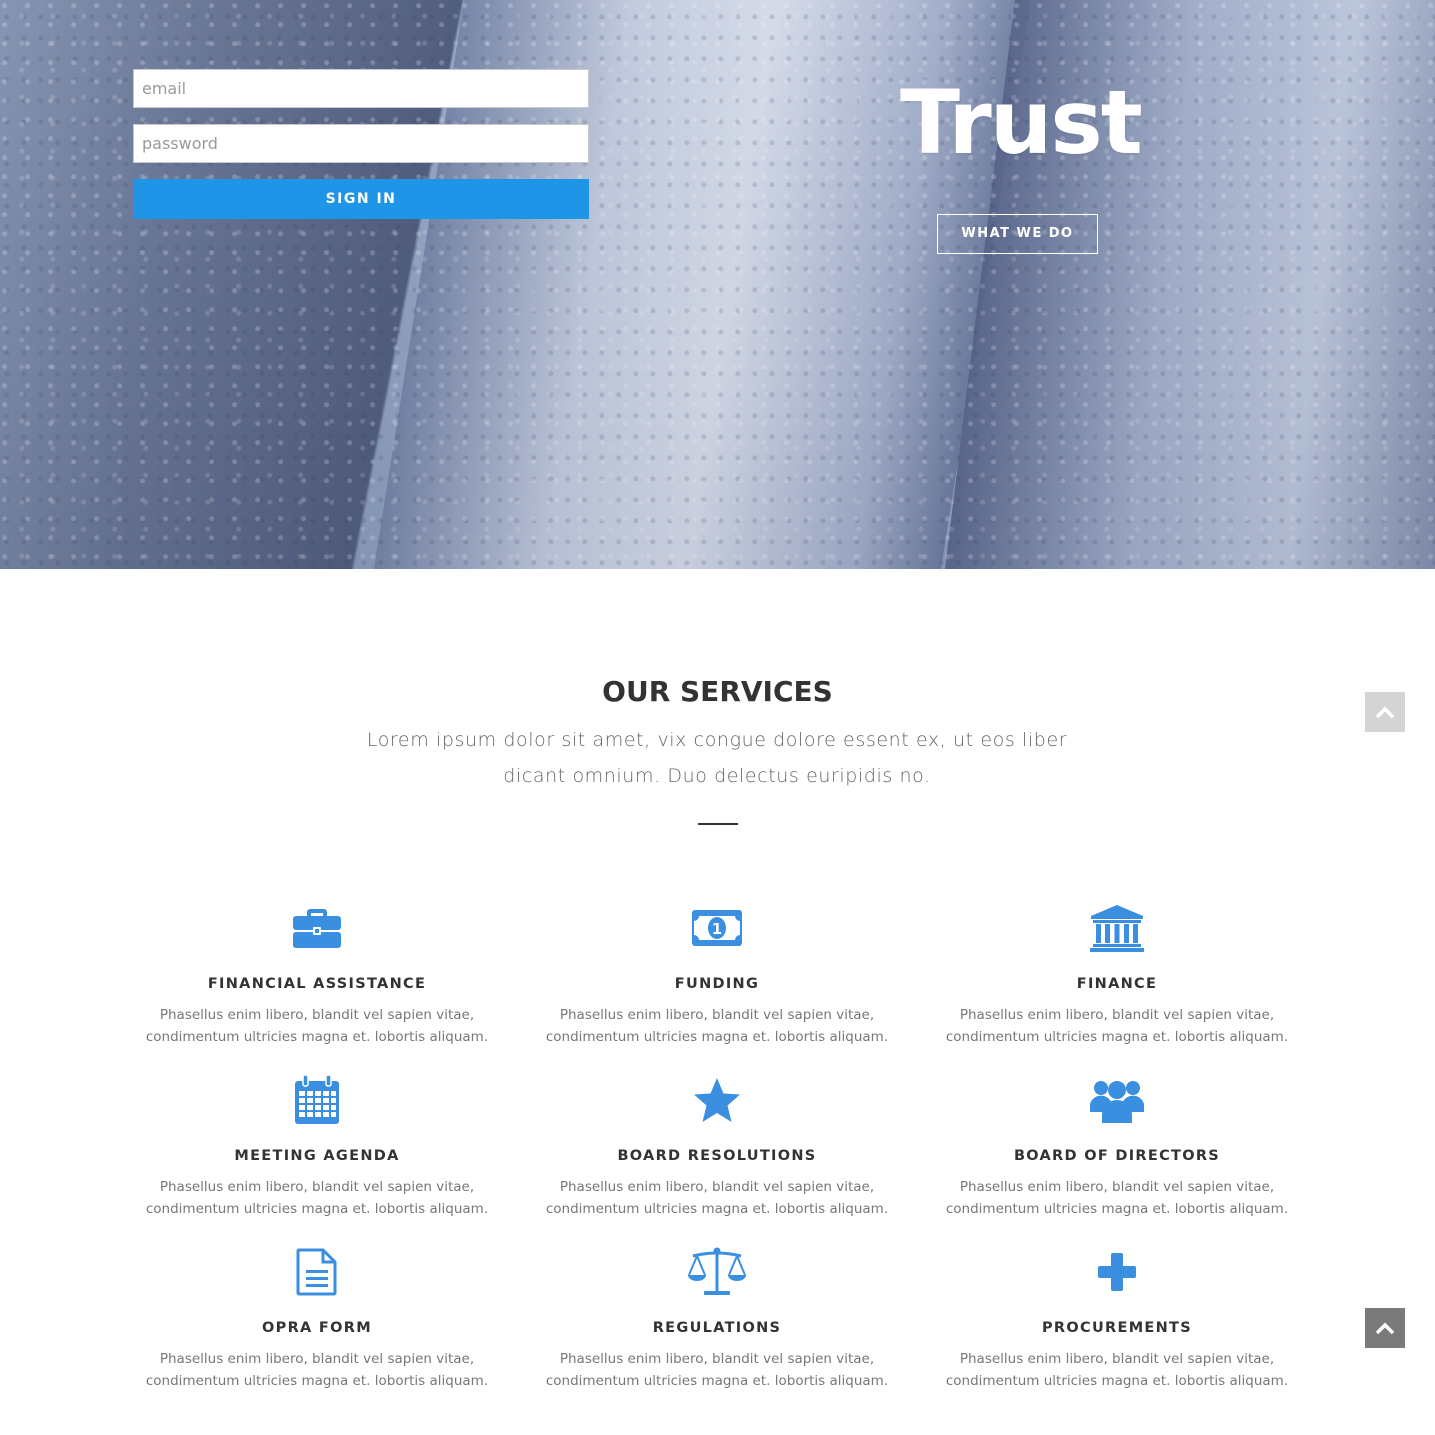  I want to click on service-name: PROCUREMENTS, so click(1116, 1328).